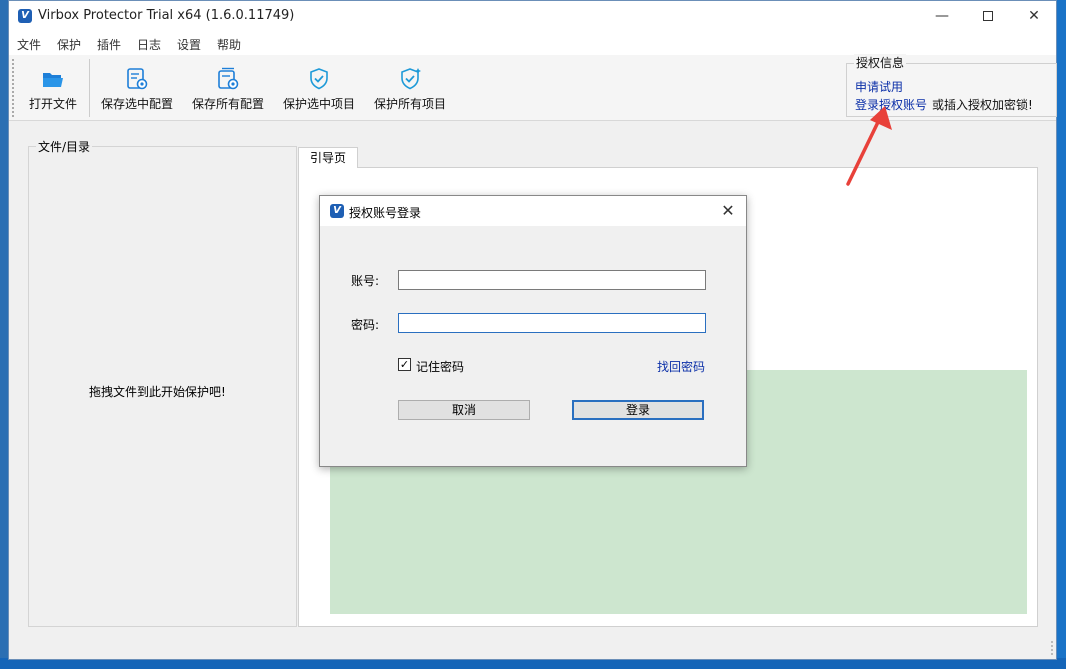 This screenshot has width=1066, height=669. I want to click on toolbar-separator, so click(89, 88).